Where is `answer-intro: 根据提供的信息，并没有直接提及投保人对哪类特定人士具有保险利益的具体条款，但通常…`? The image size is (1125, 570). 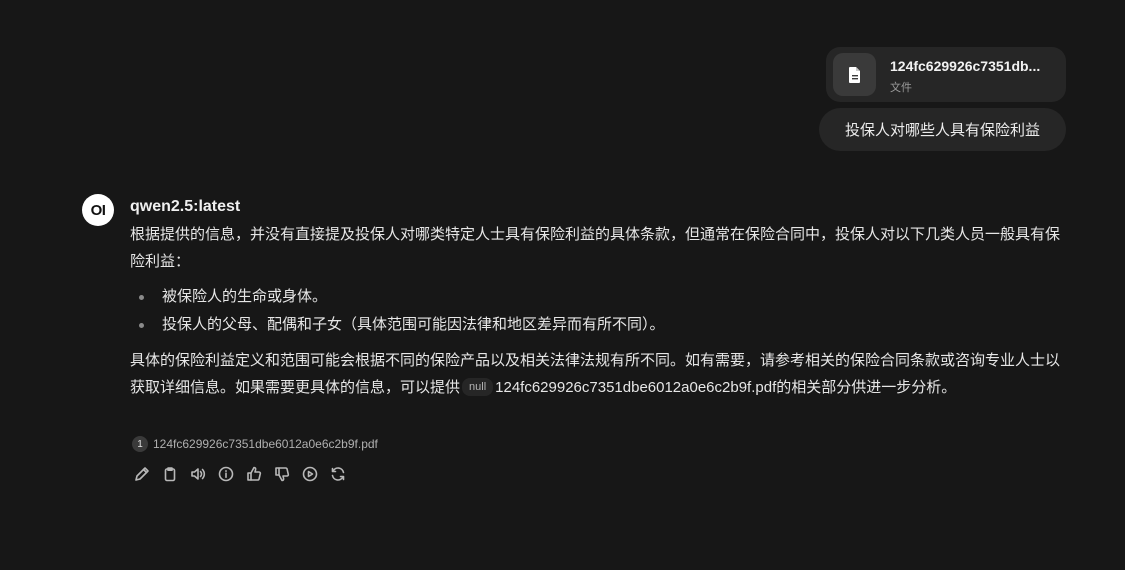 answer-intro: 根据提供的信息，并没有直接提及投保人对哪类特定人士具有保险利益的具体条款，但通常… is located at coordinates (595, 248).